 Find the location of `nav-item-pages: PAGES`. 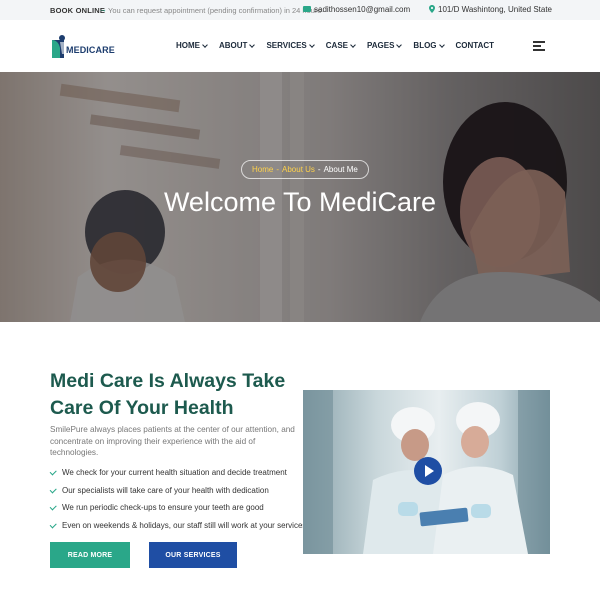

nav-item-pages: PAGES is located at coordinates (385, 45).